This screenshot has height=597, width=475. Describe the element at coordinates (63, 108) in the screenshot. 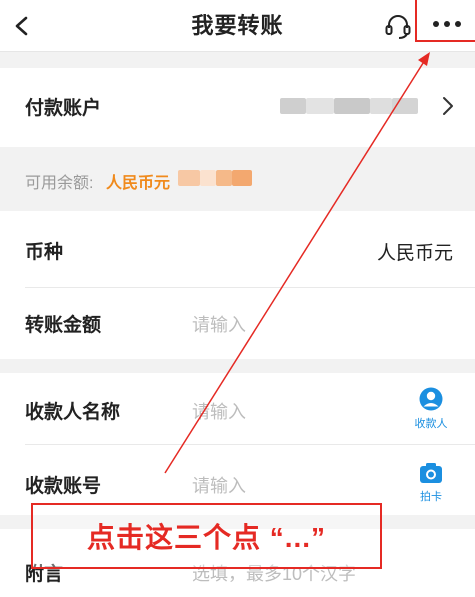

I see `payment-account-label: 付款账户` at that location.